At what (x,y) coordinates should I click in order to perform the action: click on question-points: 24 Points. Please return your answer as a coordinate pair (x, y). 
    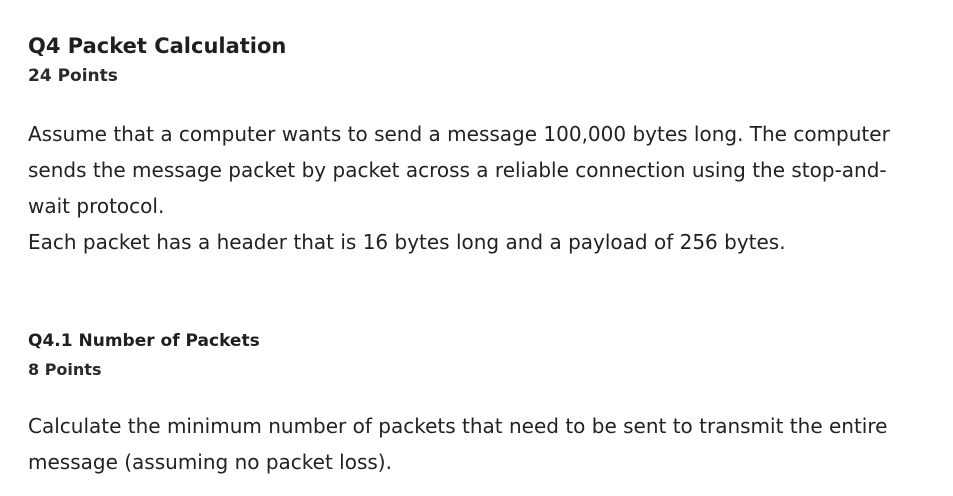
    Looking at the image, I should click on (73, 76).